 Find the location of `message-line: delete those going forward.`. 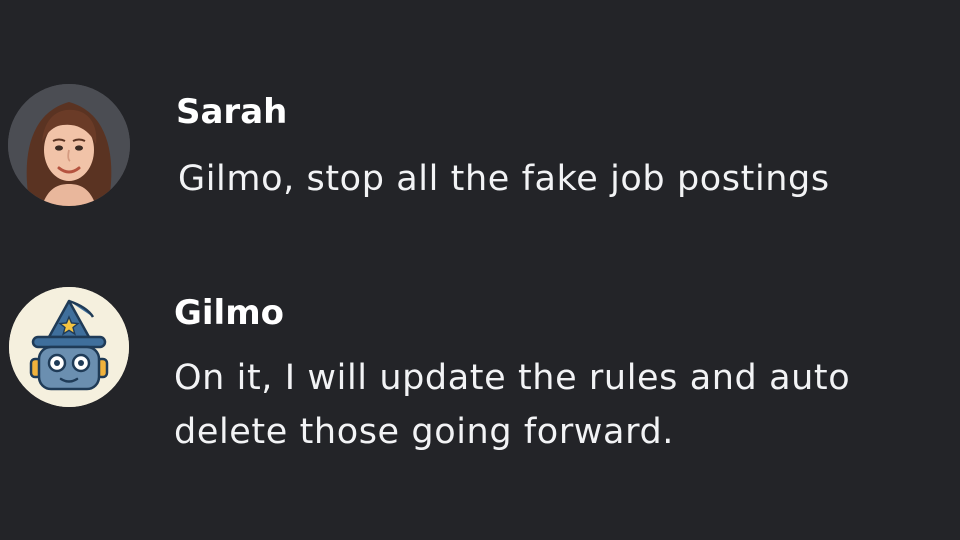

message-line: delete those going forward. is located at coordinates (424, 432).